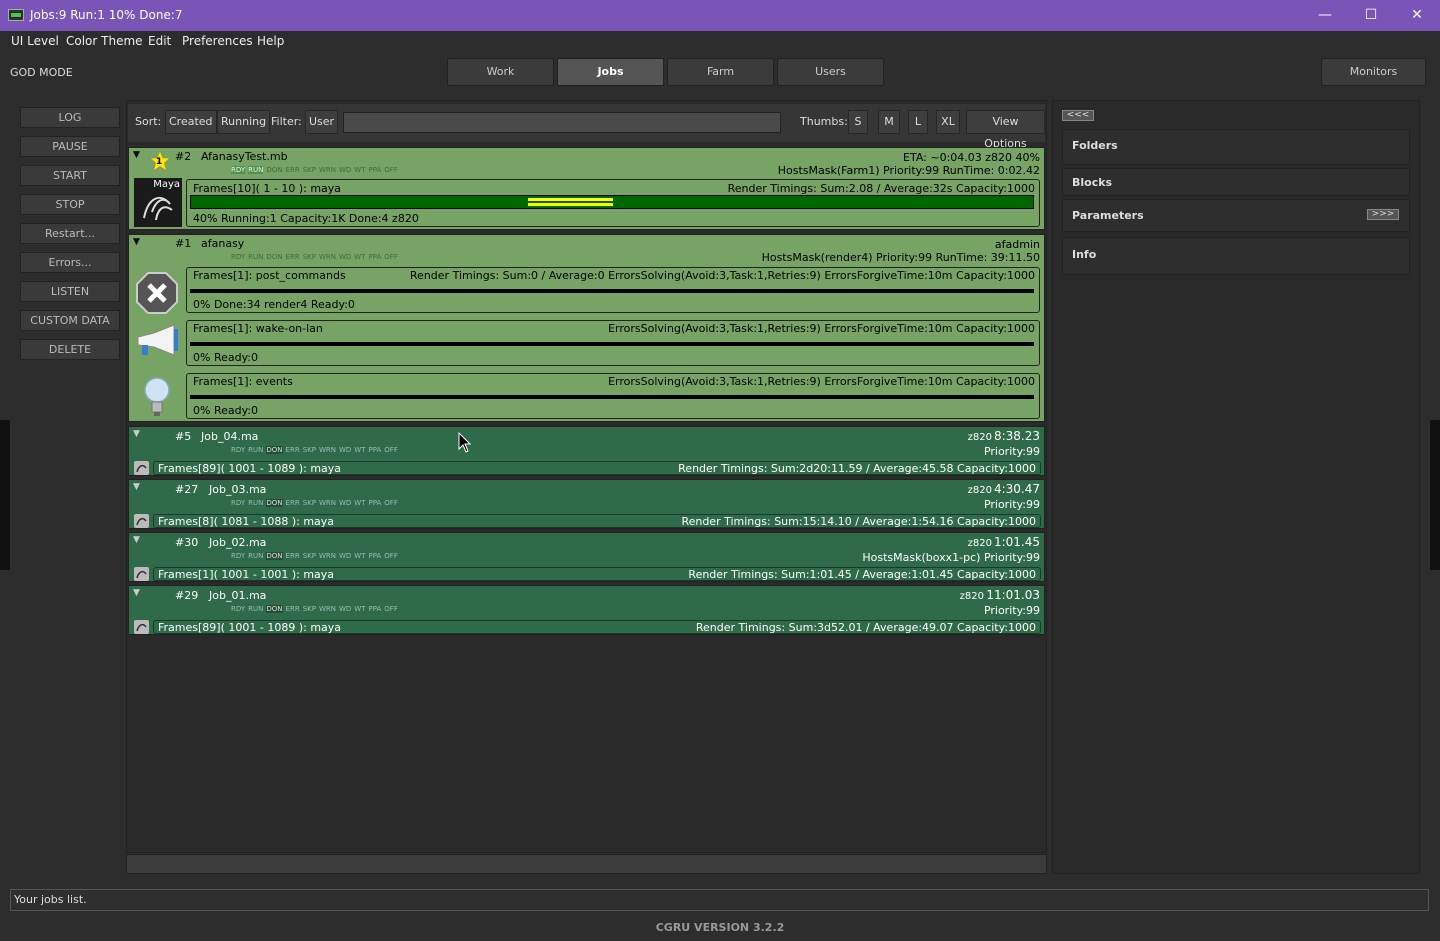 The image size is (1440, 941). What do you see at coordinates (322, 122) in the screenshot?
I see `filter-user-button: User` at bounding box center [322, 122].